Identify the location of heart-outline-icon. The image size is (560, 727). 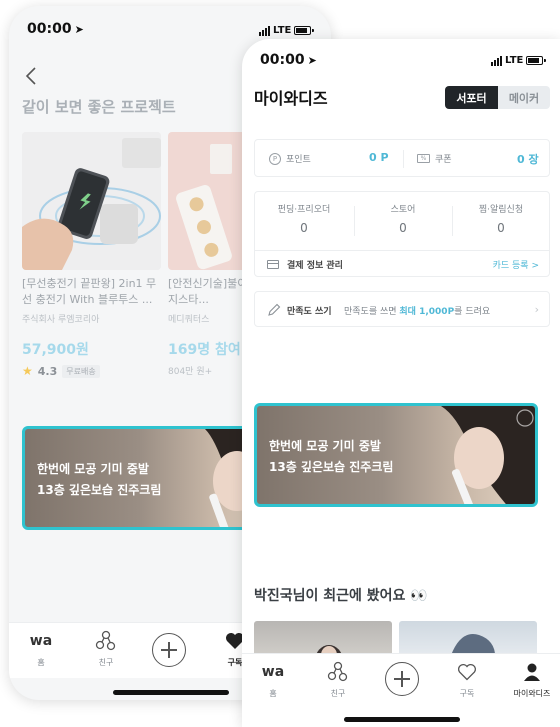
(467, 672).